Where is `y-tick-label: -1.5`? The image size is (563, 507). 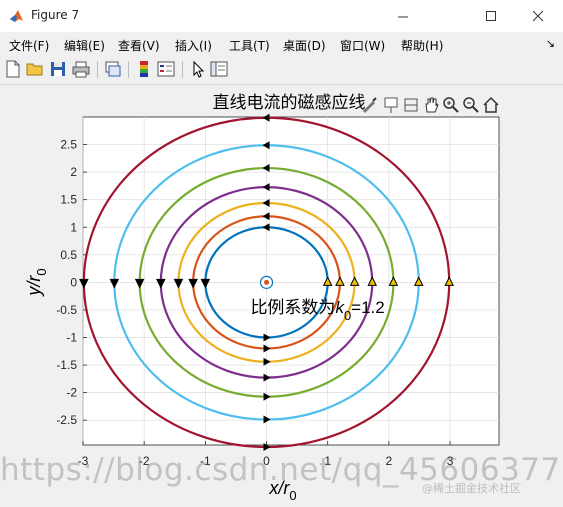
y-tick-label: -1.5 is located at coordinates (66, 365).